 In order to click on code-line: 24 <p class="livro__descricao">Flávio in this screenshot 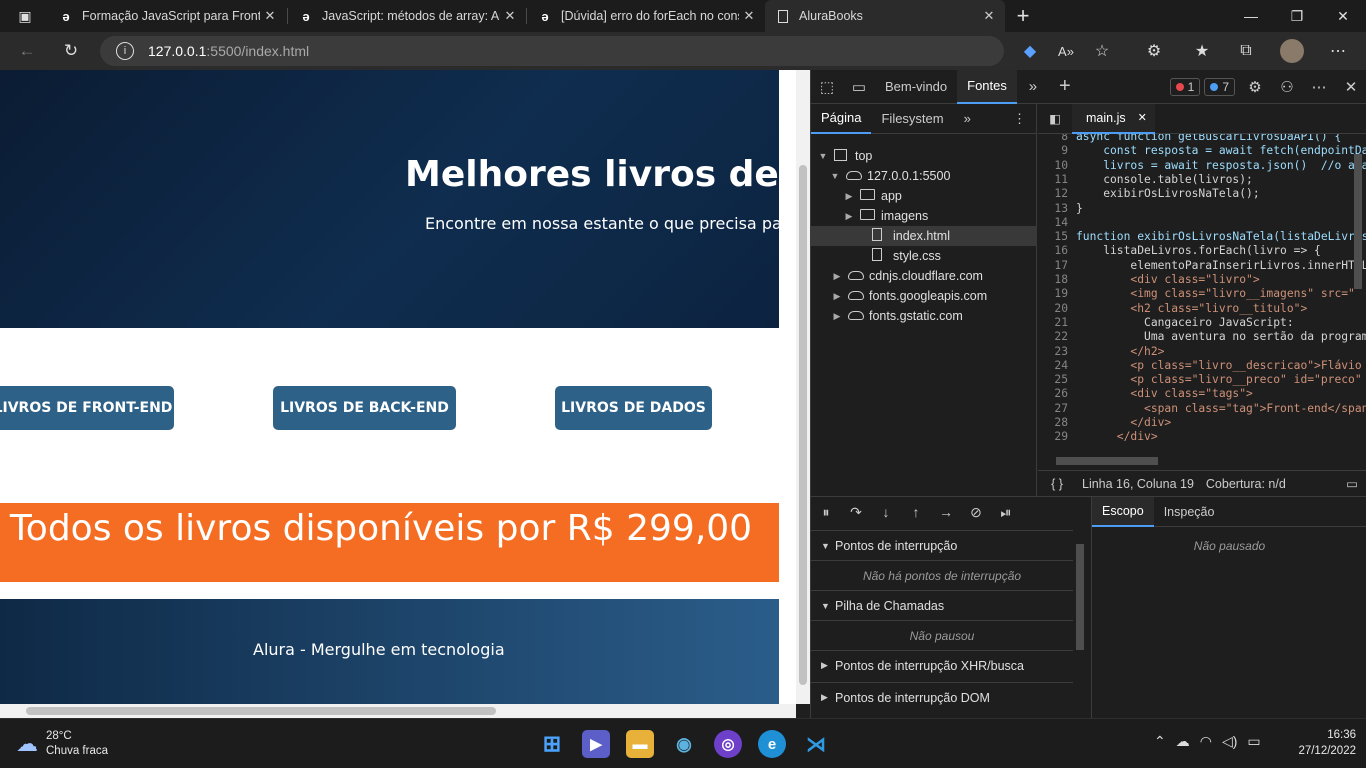, I will do `click(1202, 366)`.